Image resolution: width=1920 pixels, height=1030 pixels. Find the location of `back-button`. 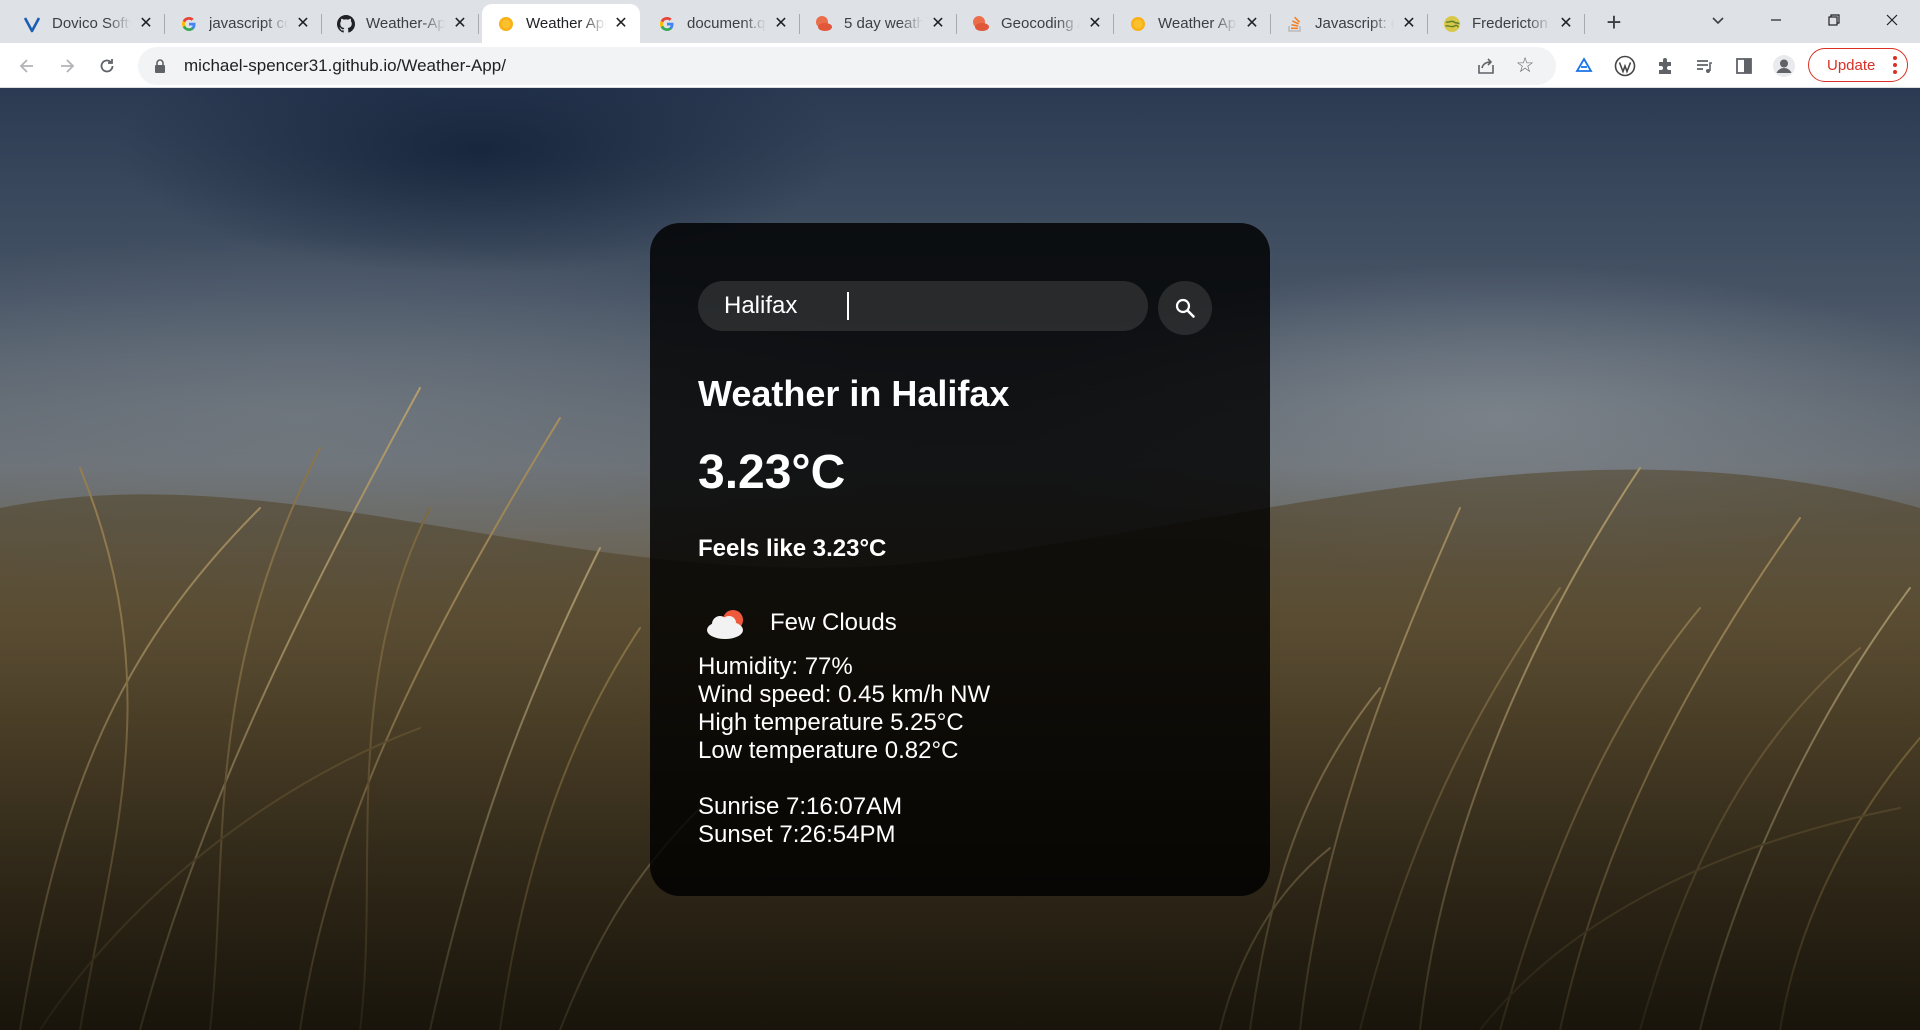

back-button is located at coordinates (27, 66).